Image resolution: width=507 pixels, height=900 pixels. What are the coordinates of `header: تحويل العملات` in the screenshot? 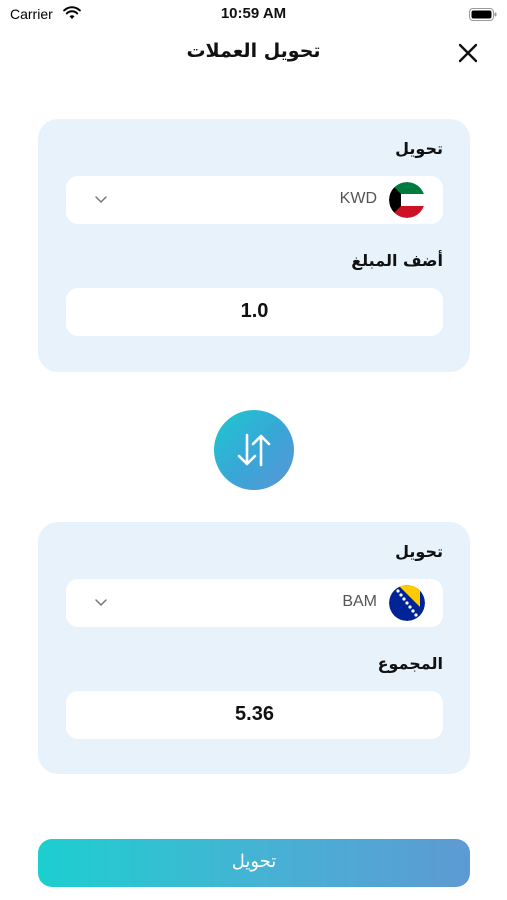 It's located at (253, 53).